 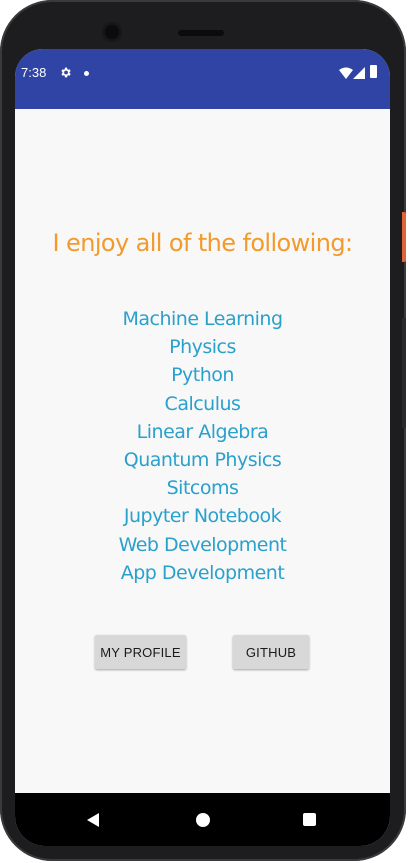 What do you see at coordinates (404, 373) in the screenshot?
I see `volume-button` at bounding box center [404, 373].